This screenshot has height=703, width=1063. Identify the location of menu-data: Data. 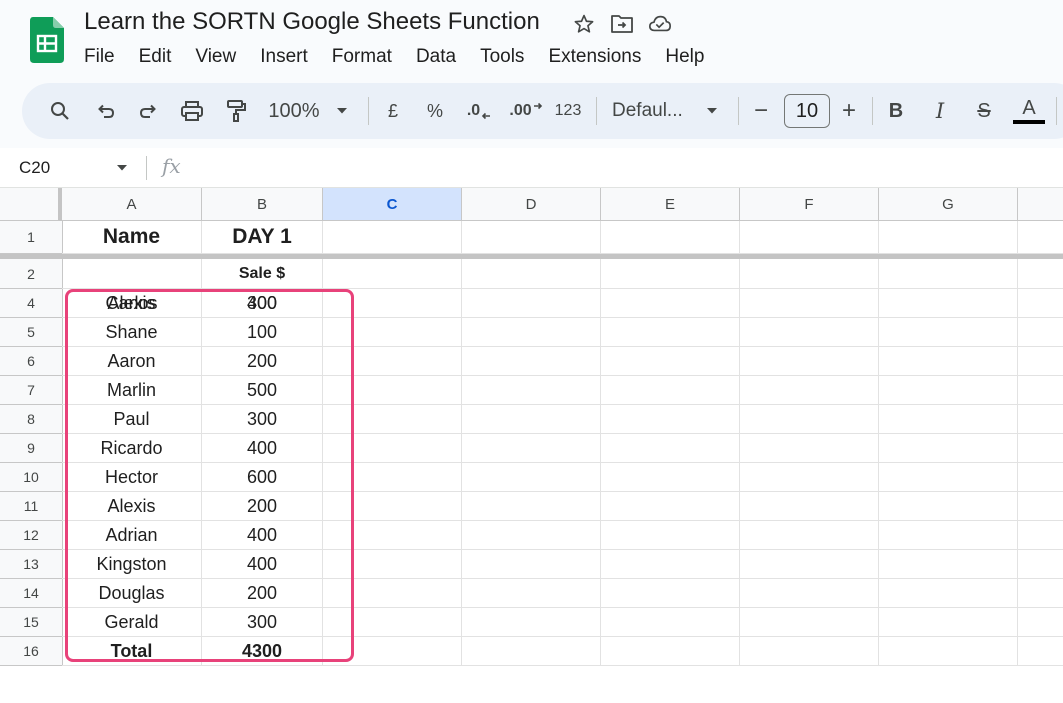
(436, 57).